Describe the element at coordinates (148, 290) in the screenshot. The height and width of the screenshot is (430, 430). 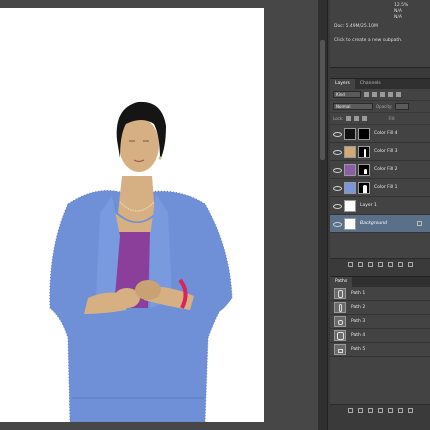
I see `right-hand` at that location.